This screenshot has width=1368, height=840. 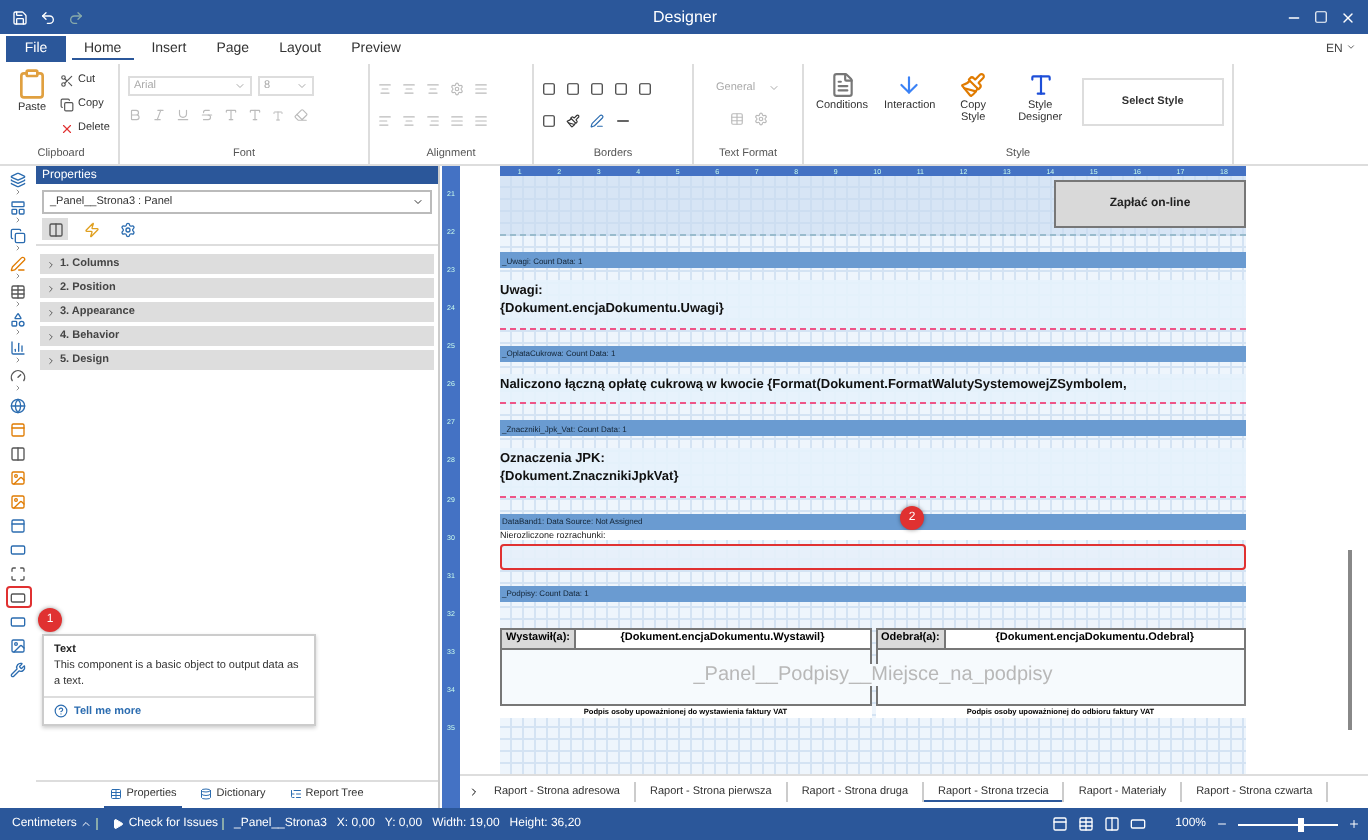 I want to click on panel-icon, so click(x=18, y=207).